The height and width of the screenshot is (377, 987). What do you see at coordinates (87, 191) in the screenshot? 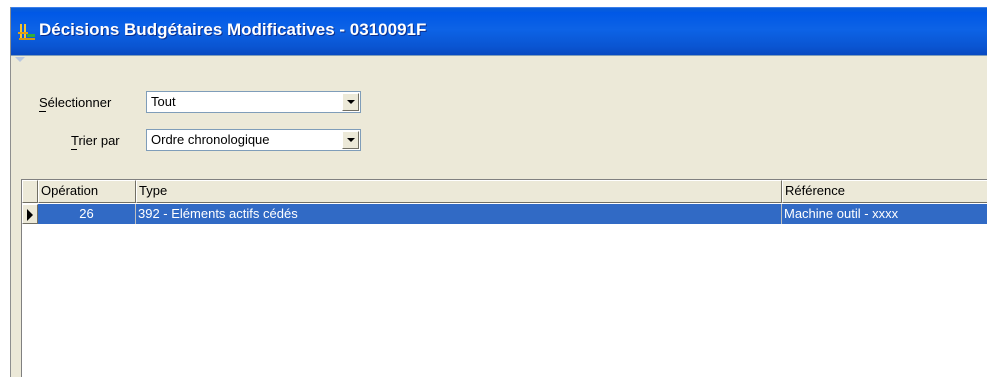
I see `column-header-operation: Opération` at bounding box center [87, 191].